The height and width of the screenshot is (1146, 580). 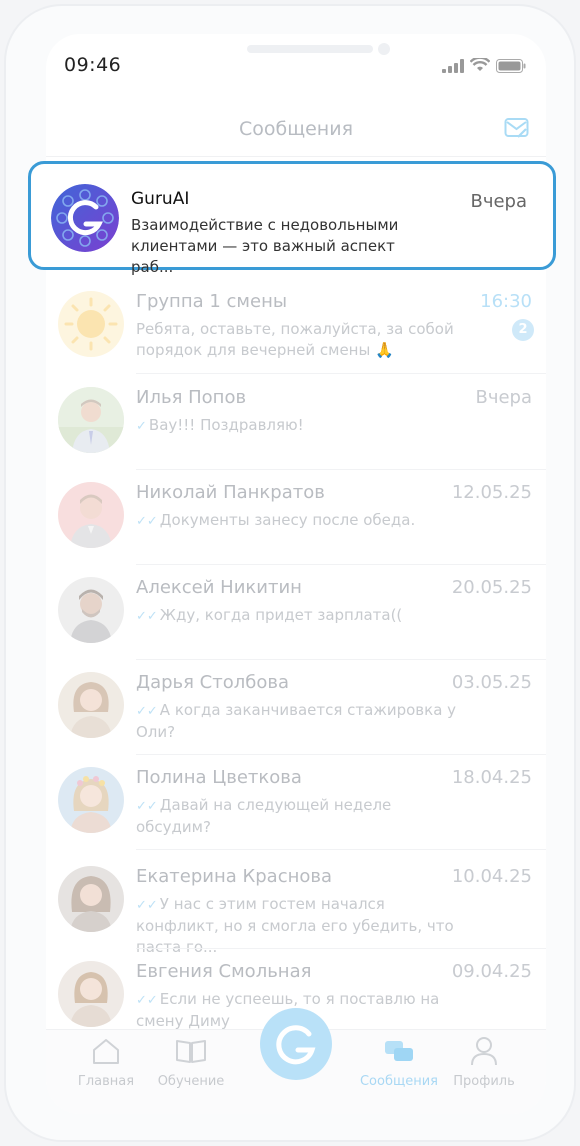 I want to click on sun-icon, so click(x=91, y=324).